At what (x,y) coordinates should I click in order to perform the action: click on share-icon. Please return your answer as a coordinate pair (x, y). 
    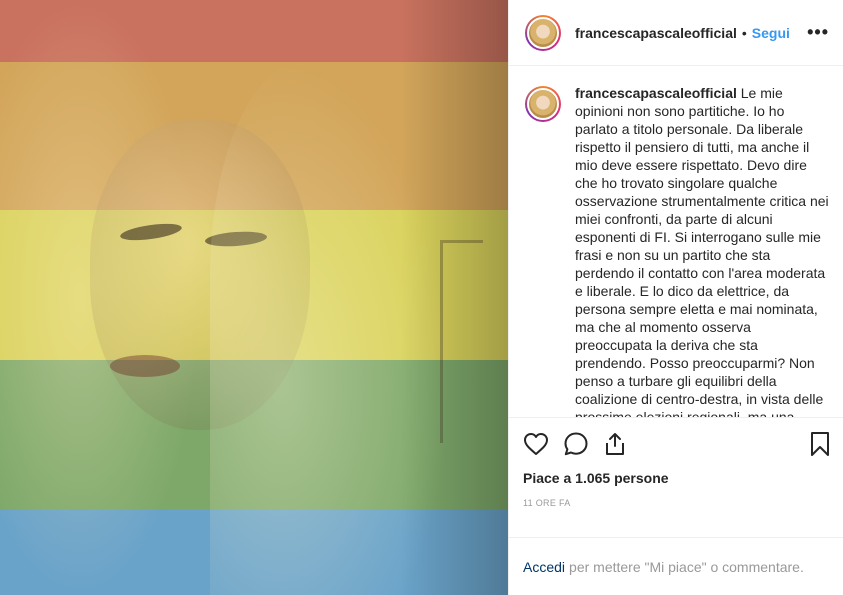
    Looking at the image, I should click on (615, 444).